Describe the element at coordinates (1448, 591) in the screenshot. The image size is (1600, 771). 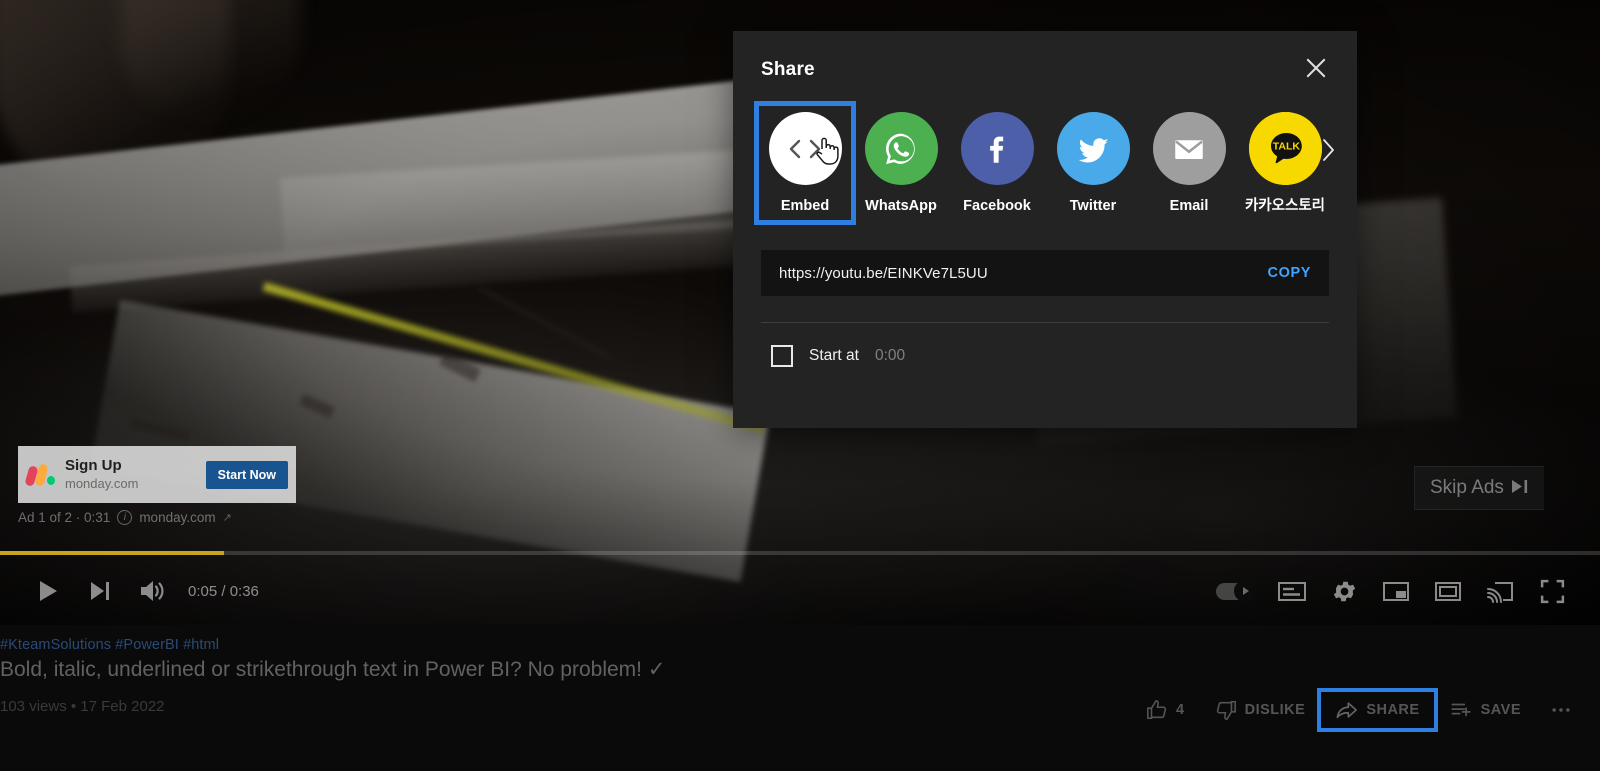
I see `theater-mode-button` at that location.